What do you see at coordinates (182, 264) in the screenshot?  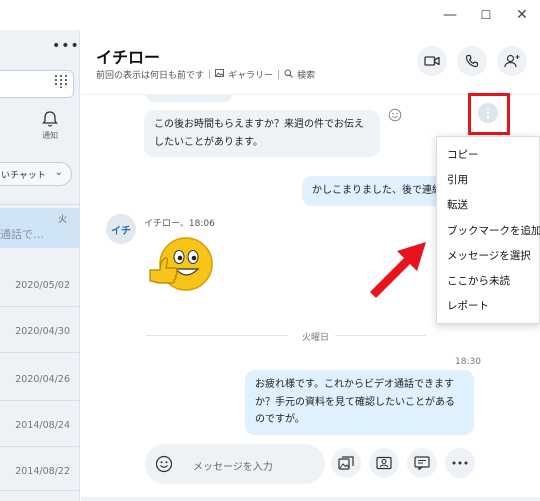 I see `thumbs-up-emoticon` at bounding box center [182, 264].